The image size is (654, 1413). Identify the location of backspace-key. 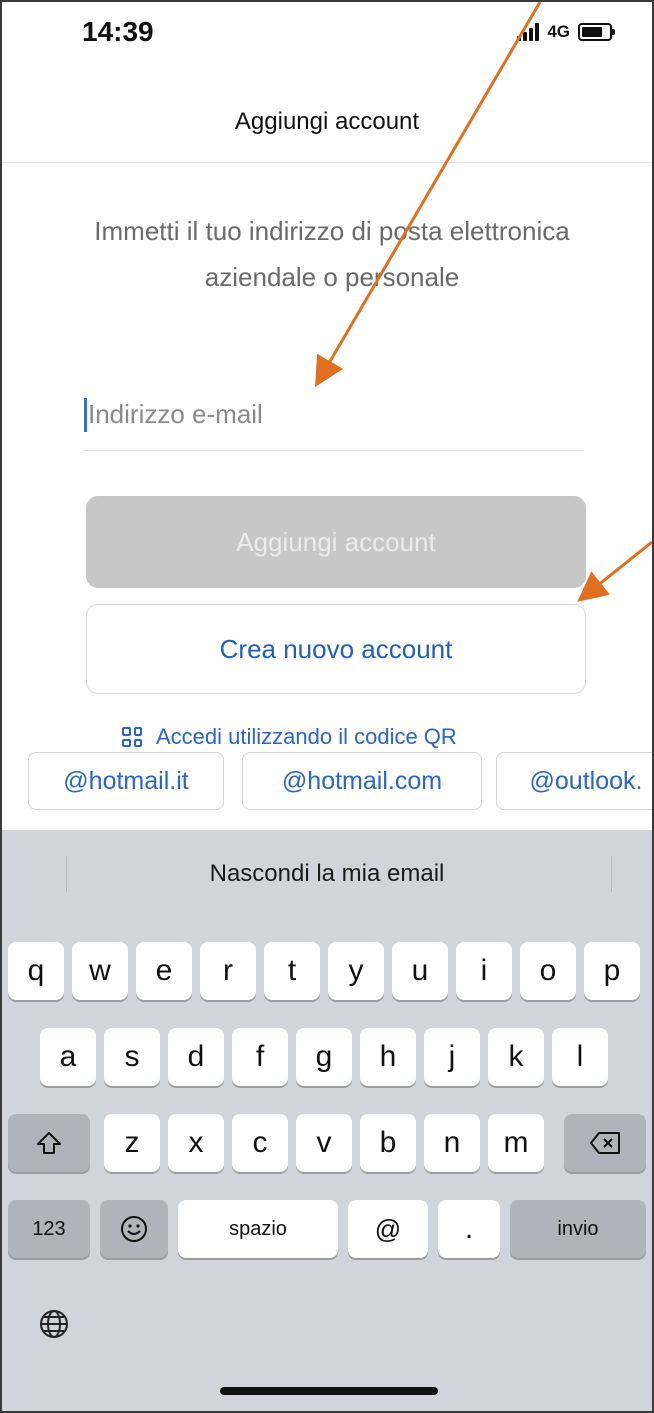
(605, 1143).